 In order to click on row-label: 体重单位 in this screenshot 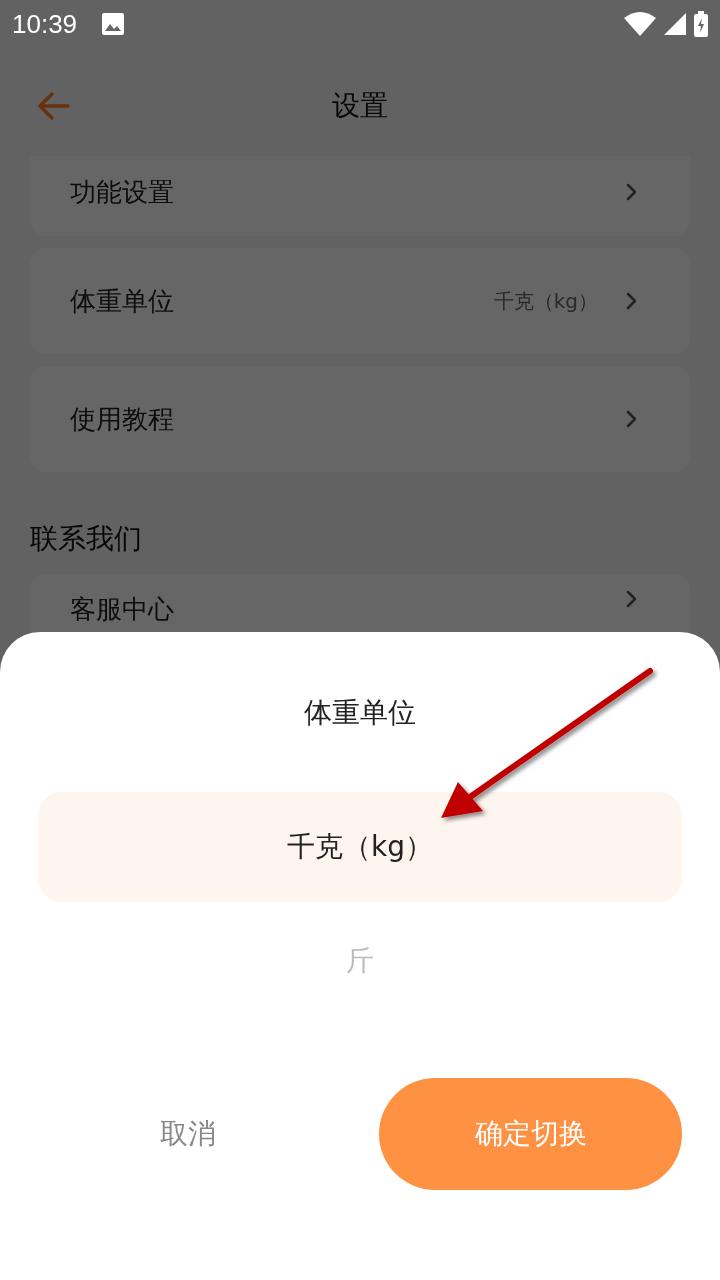, I will do `click(122, 301)`.